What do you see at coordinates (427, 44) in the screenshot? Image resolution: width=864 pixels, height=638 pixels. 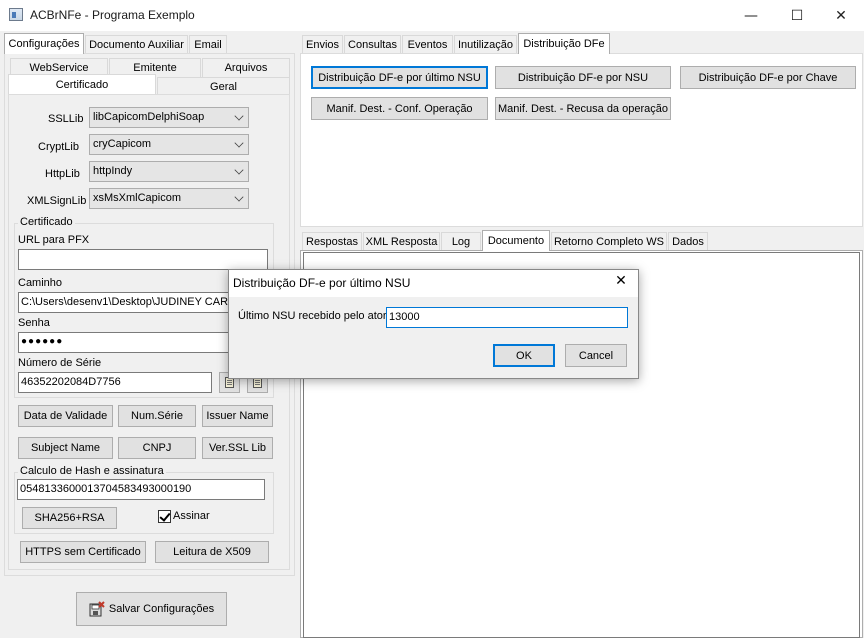 I see `tab-eventos: Eventos` at bounding box center [427, 44].